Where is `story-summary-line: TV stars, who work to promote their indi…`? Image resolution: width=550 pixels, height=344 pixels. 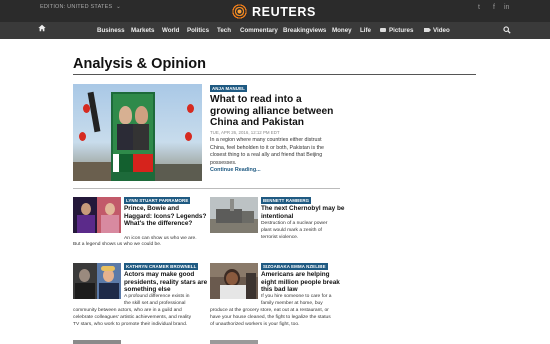 story-summary-line: TV stars, who work to promote their indi… is located at coordinates (130, 324).